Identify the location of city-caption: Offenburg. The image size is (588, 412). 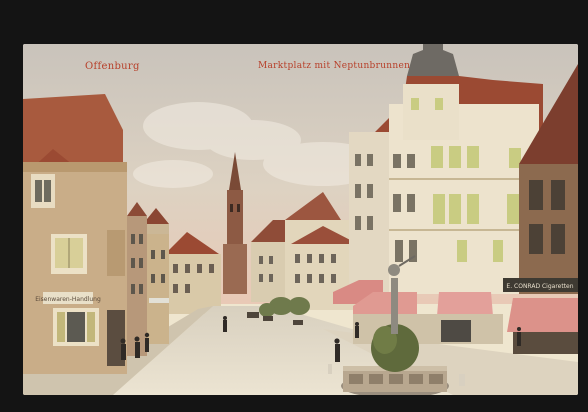
(112, 66).